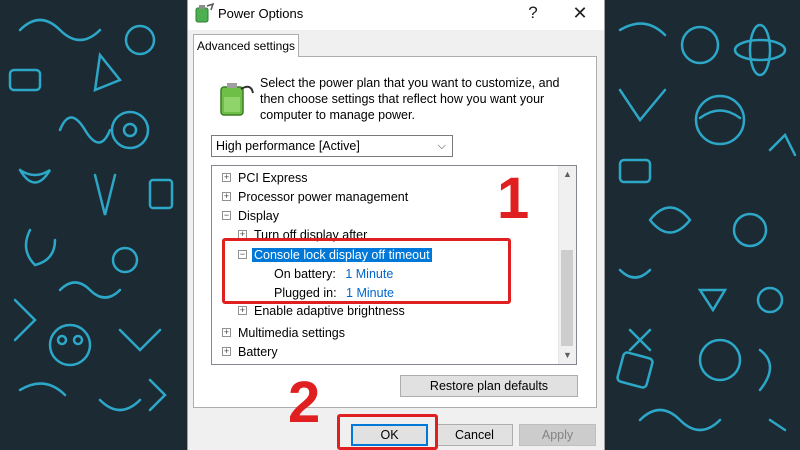  Describe the element at coordinates (288, 146) in the screenshot. I see `power-plan-selected: High performance [Active]` at that location.